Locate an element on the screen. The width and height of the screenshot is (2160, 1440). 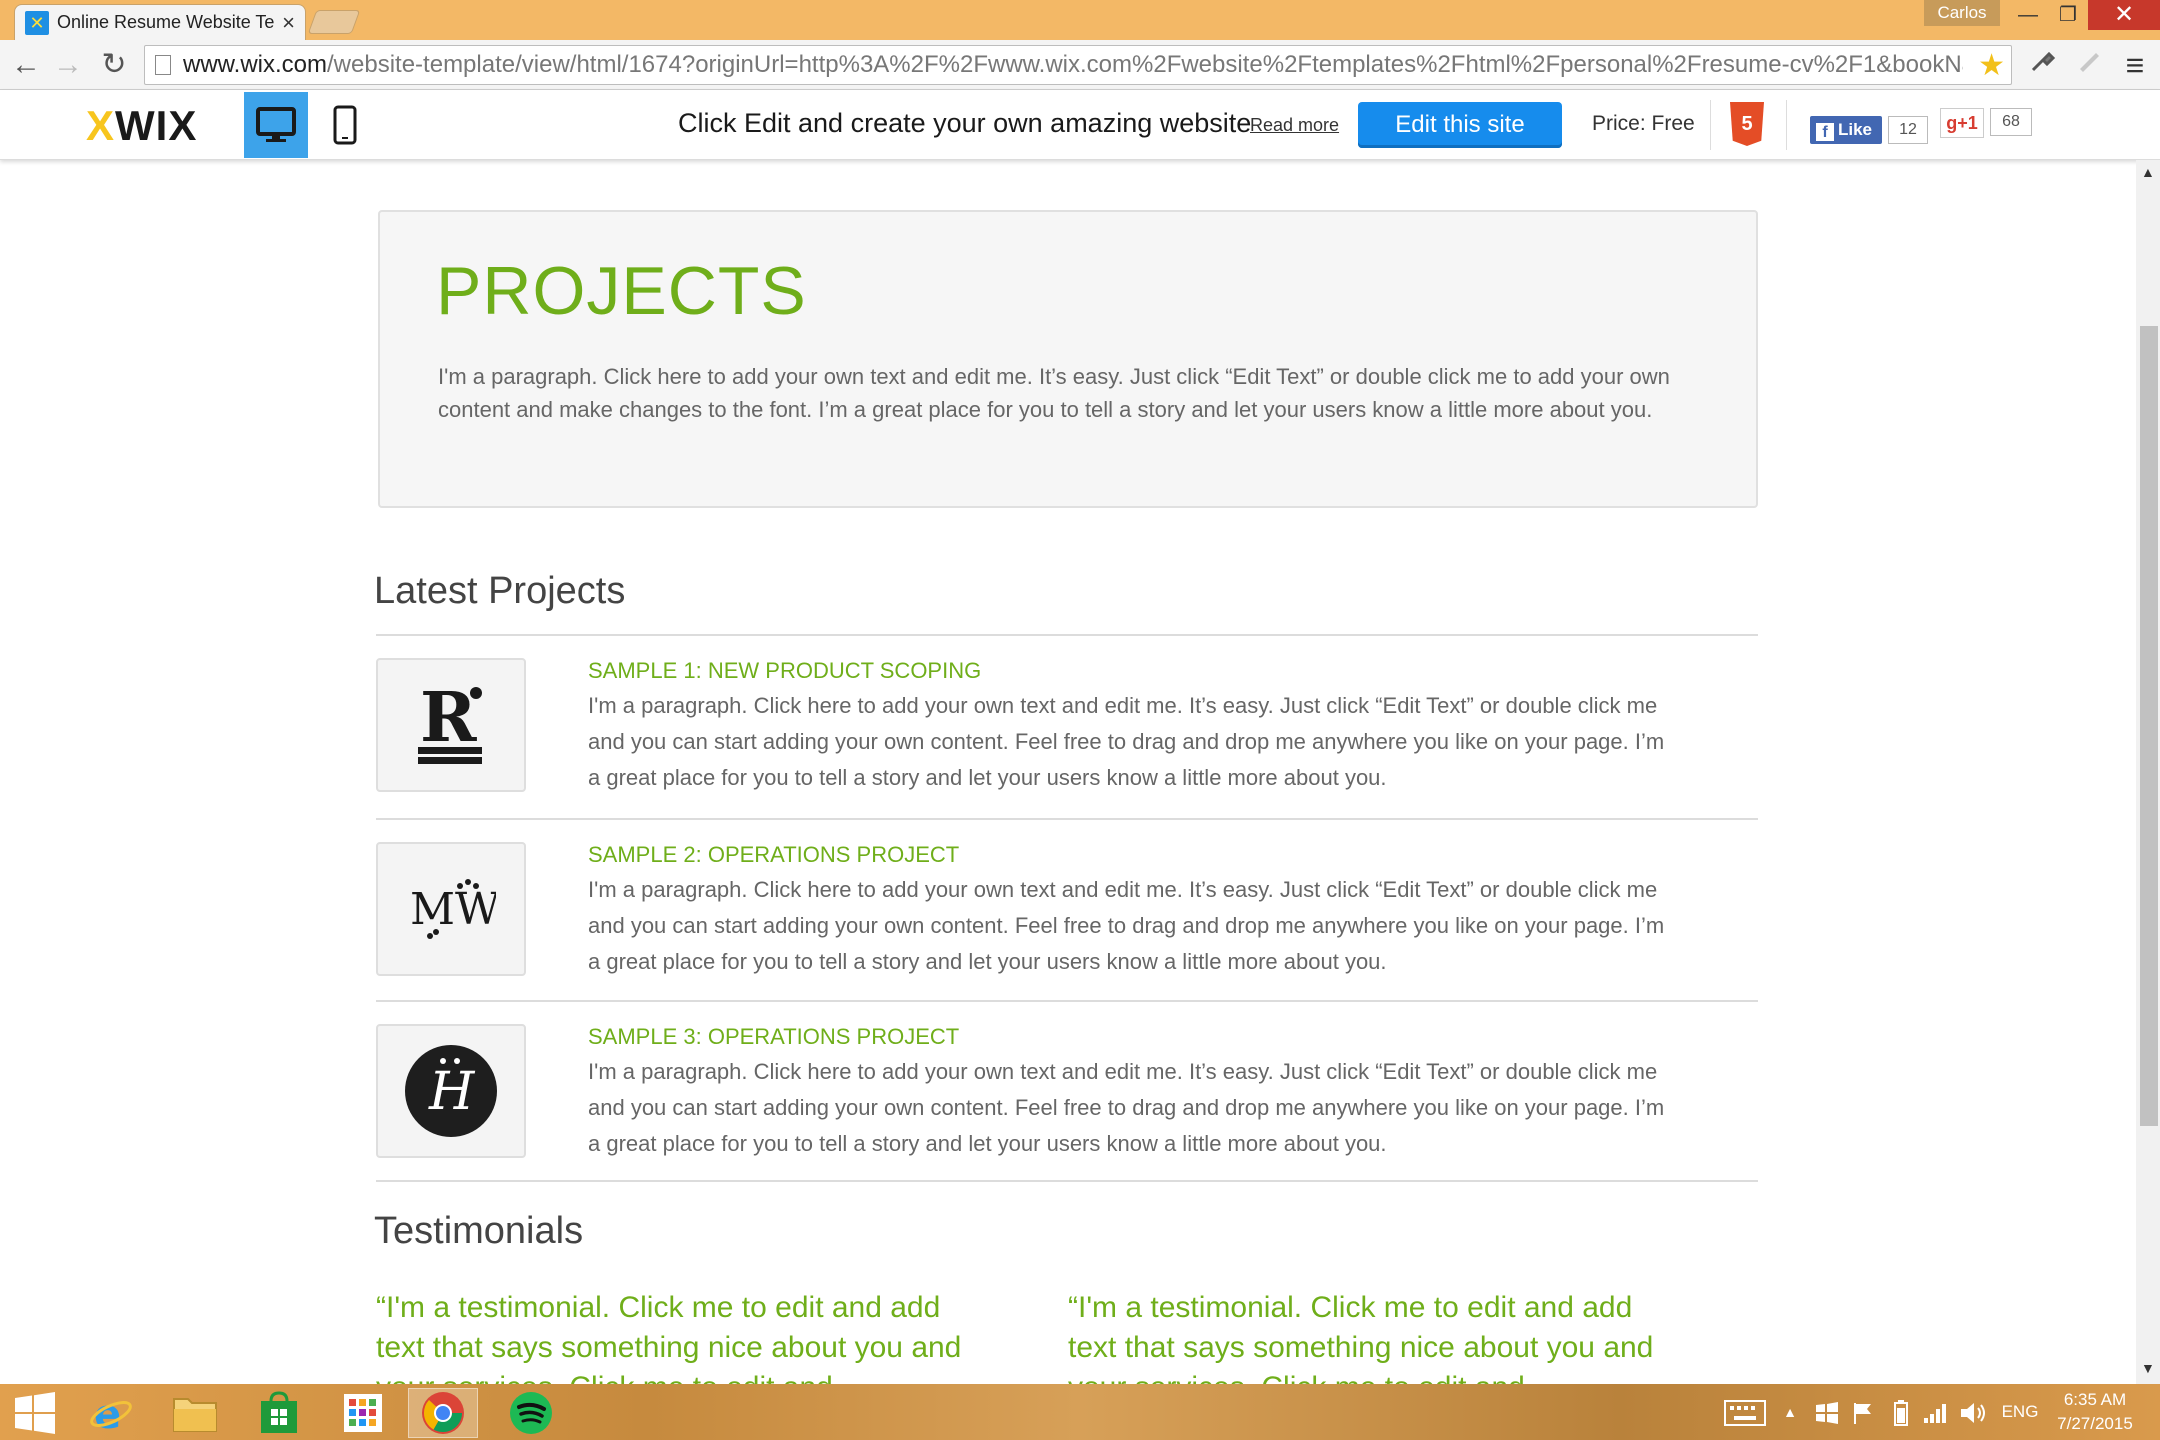
window-close-button: ✕ is located at coordinates (2124, 15).